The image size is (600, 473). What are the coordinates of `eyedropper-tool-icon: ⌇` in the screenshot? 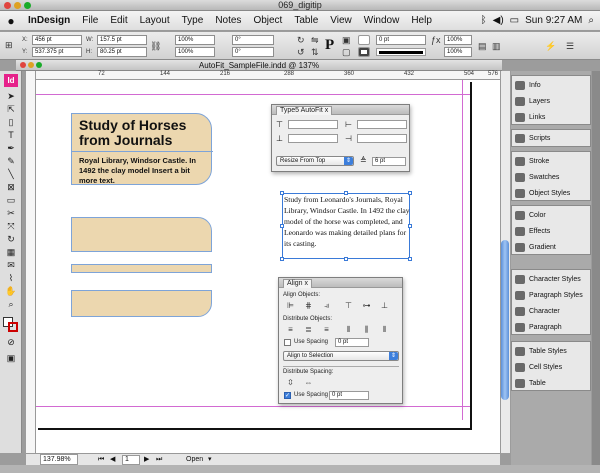 It's located at (11, 278).